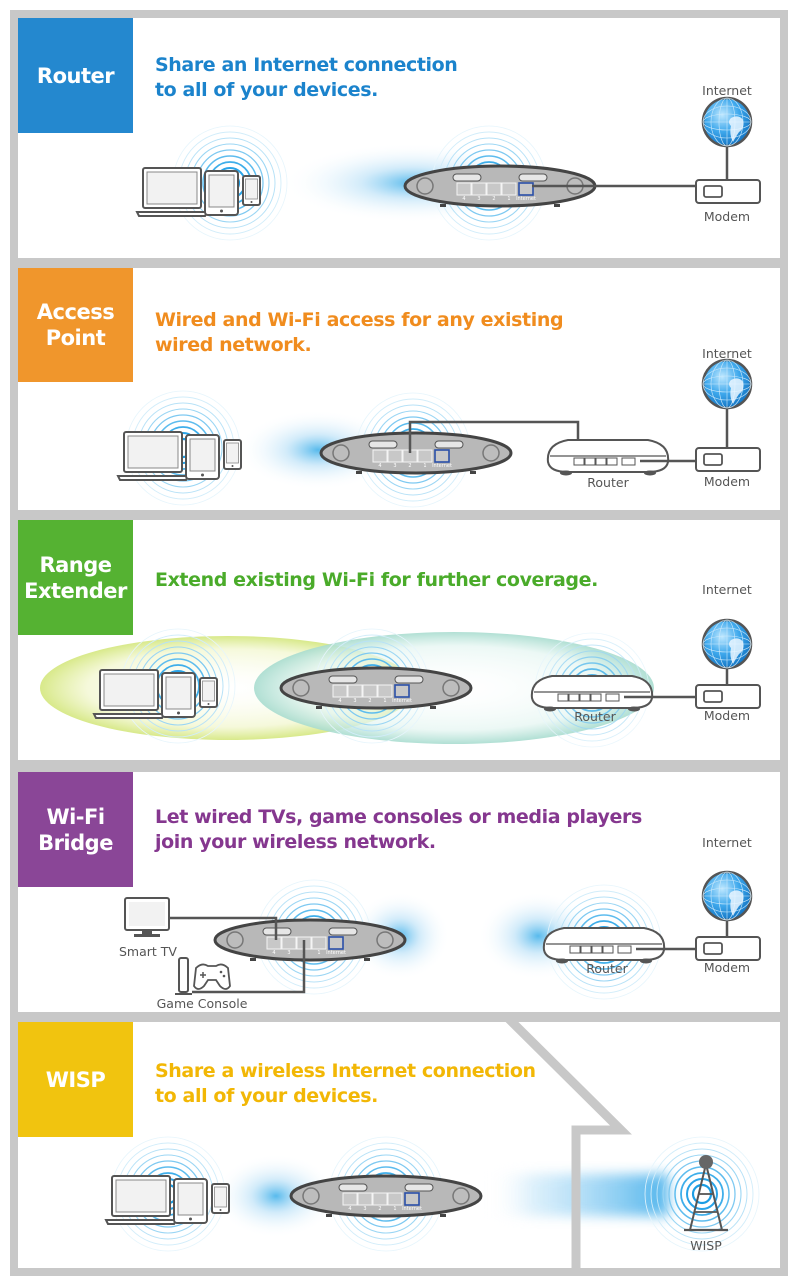 The image size is (800, 1280). I want to click on mode-label: Router, so click(75, 75).